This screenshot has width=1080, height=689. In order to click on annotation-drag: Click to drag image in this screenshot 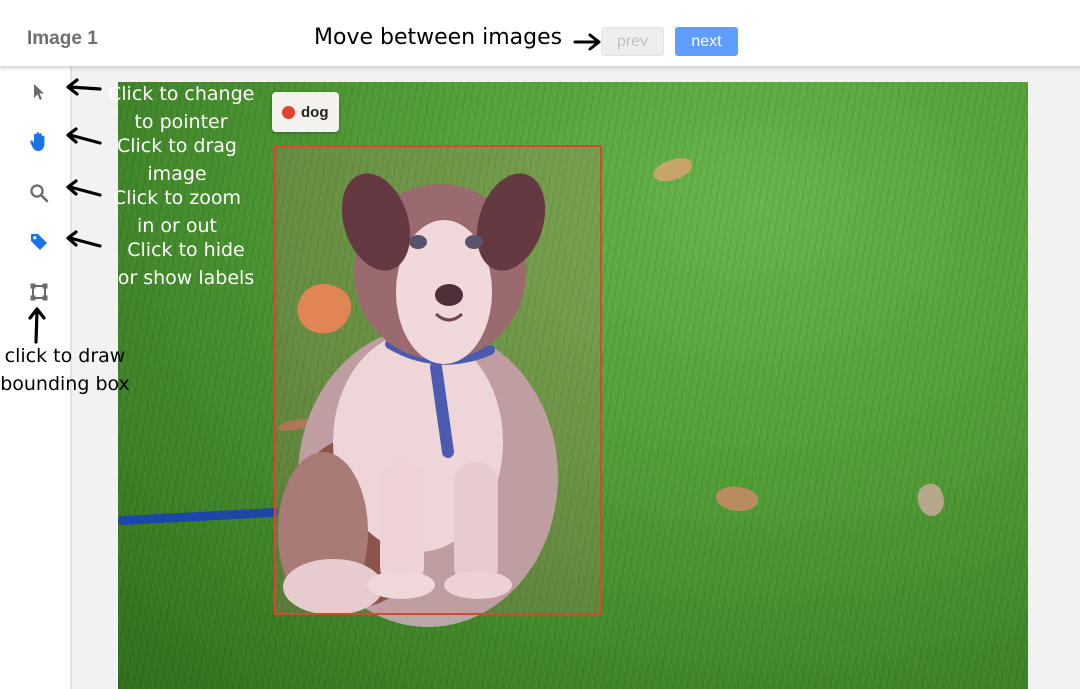, I will do `click(176, 160)`.